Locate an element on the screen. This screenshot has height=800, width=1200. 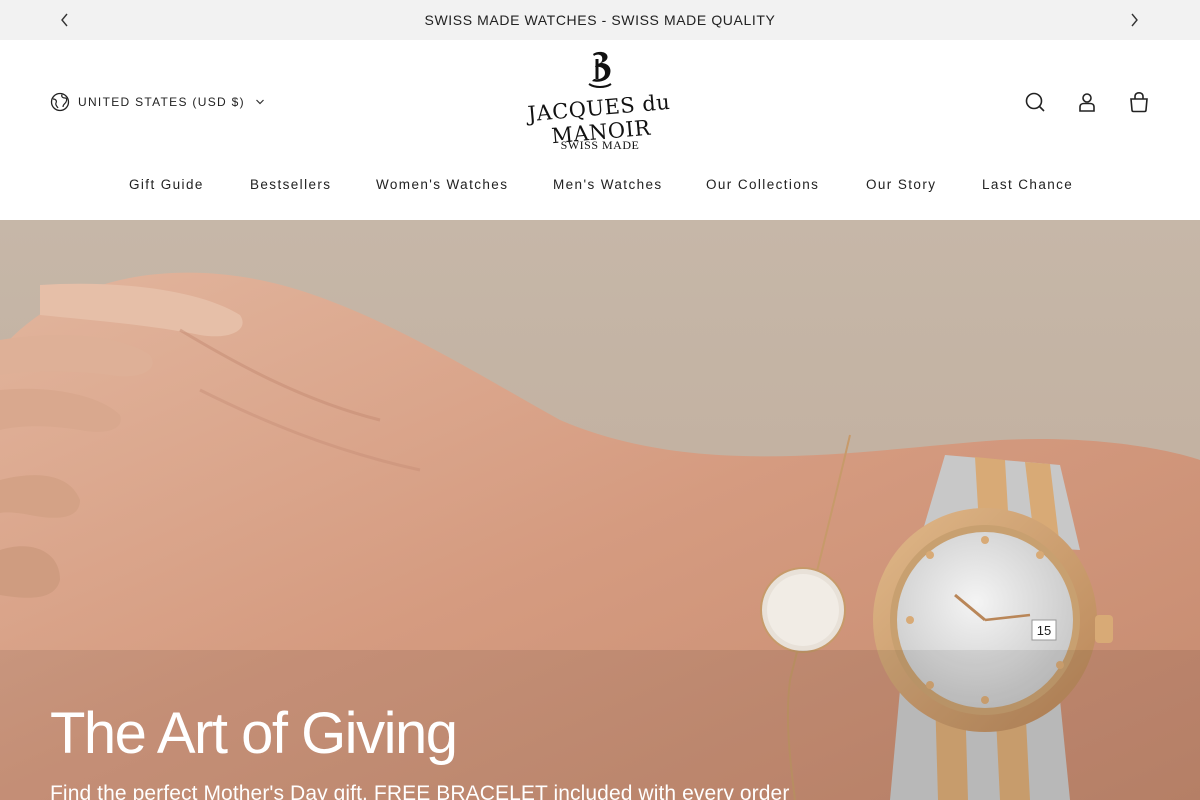
nav-item-our-story: Our Story is located at coordinates (901, 184).